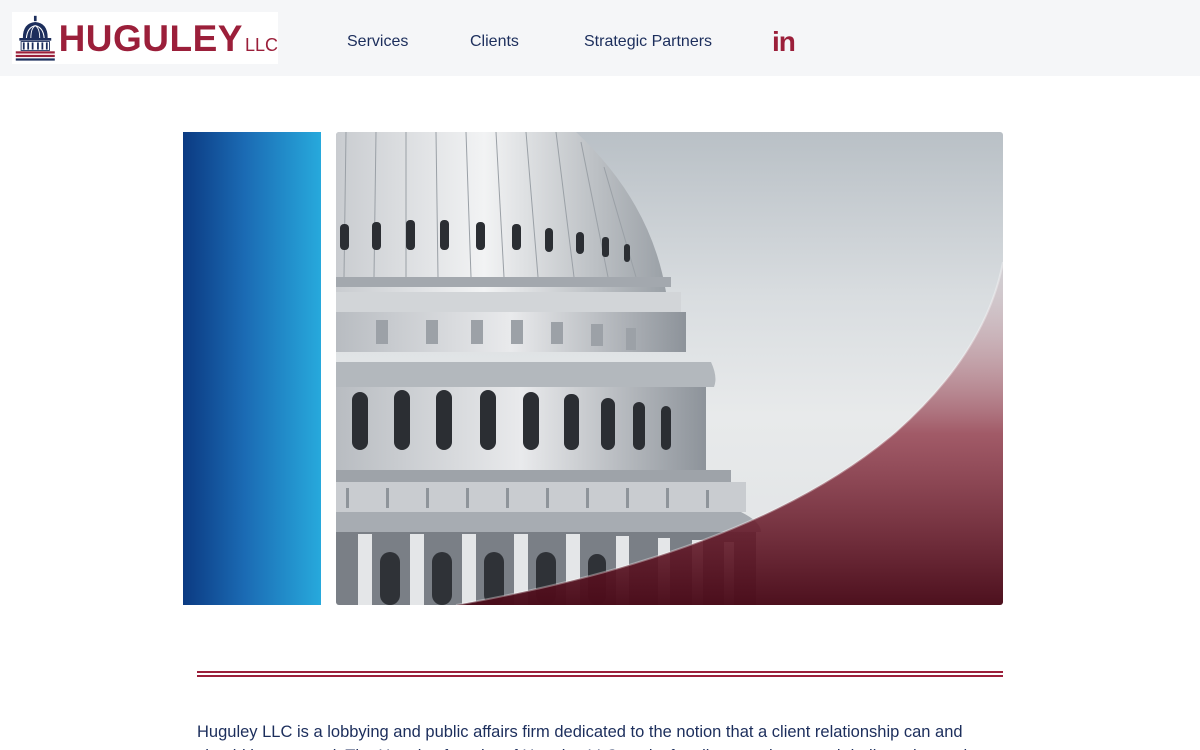 The height and width of the screenshot is (750, 1200). Describe the element at coordinates (252, 368) in the screenshot. I see `hero-accent-bar` at that location.